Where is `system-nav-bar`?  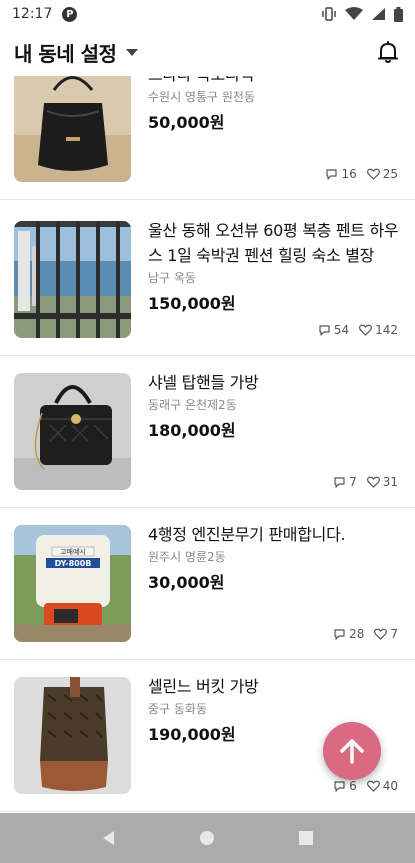 system-nav-bar is located at coordinates (207, 838).